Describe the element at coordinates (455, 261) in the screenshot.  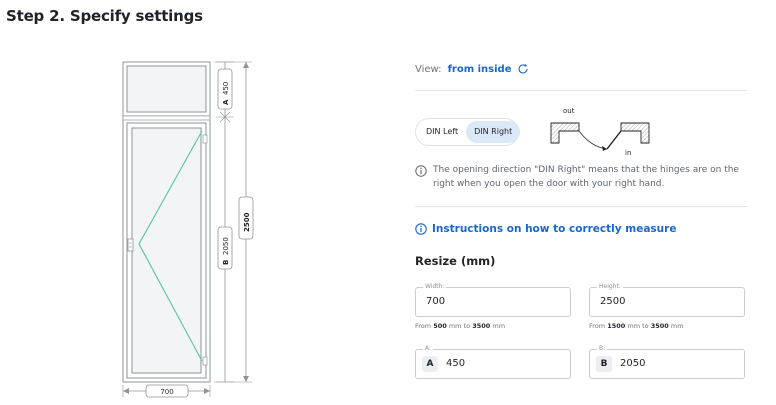
I see `resize-title: Resize (mm)` at that location.